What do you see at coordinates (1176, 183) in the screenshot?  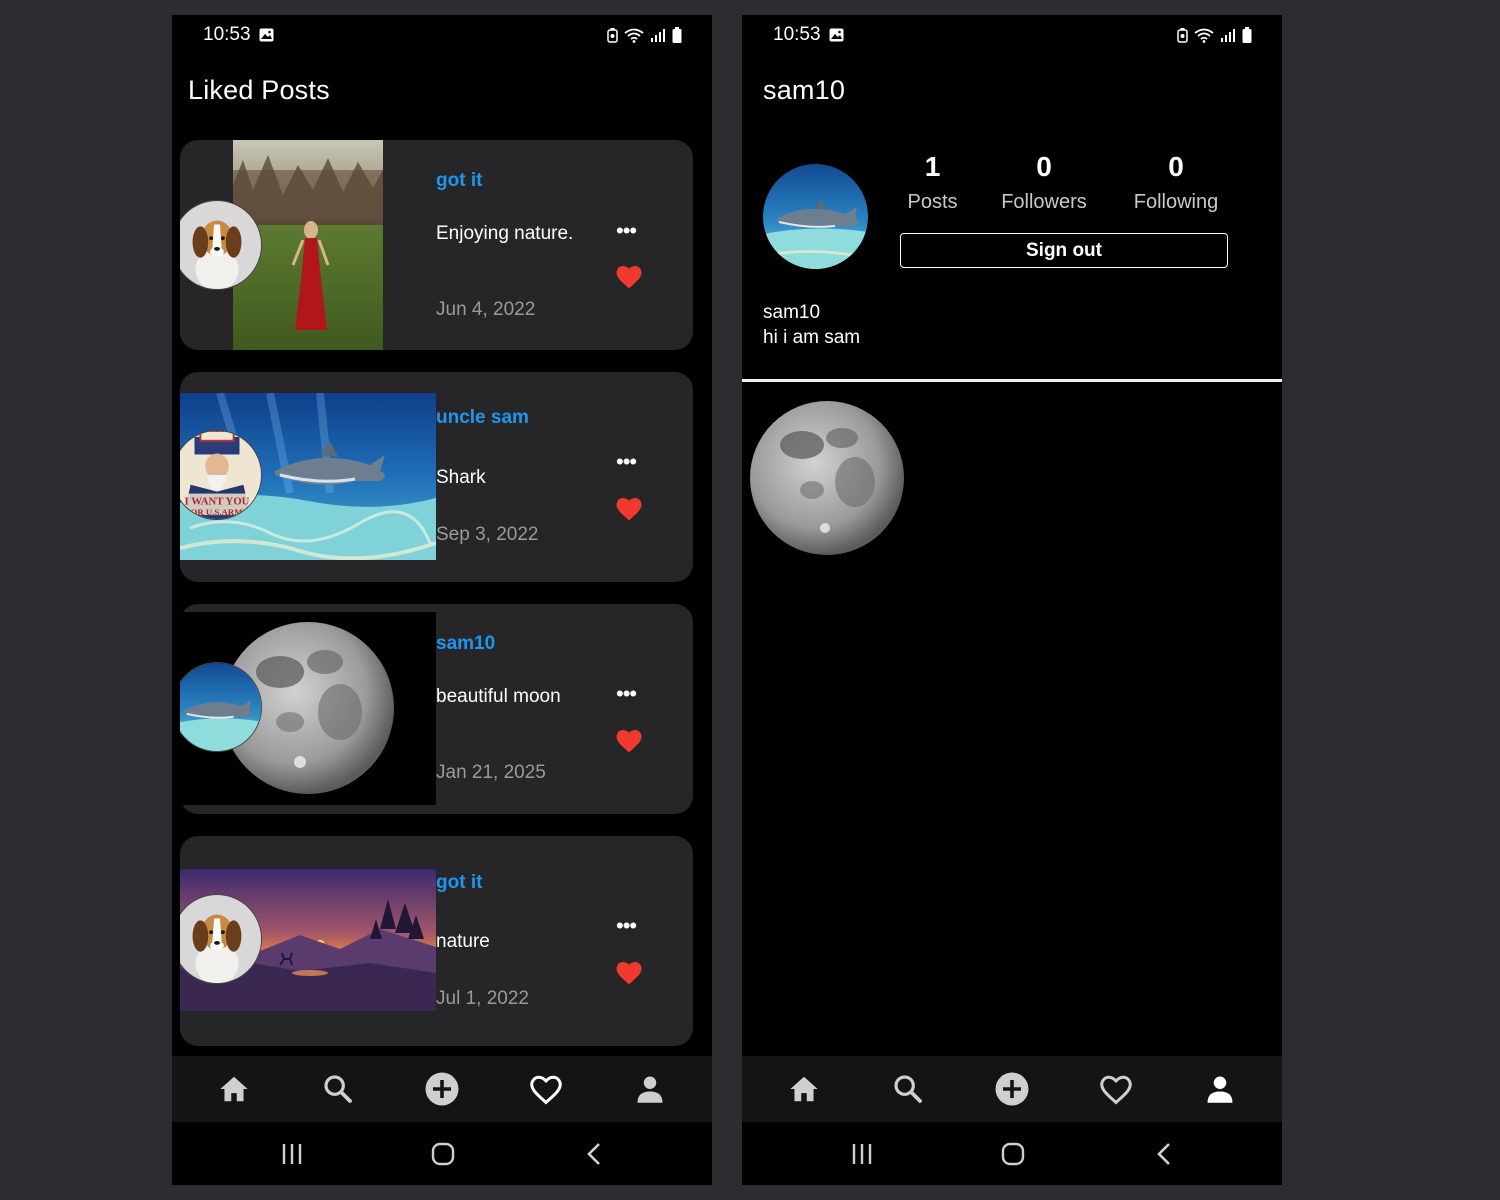 I see `stat-following: 0 Following` at bounding box center [1176, 183].